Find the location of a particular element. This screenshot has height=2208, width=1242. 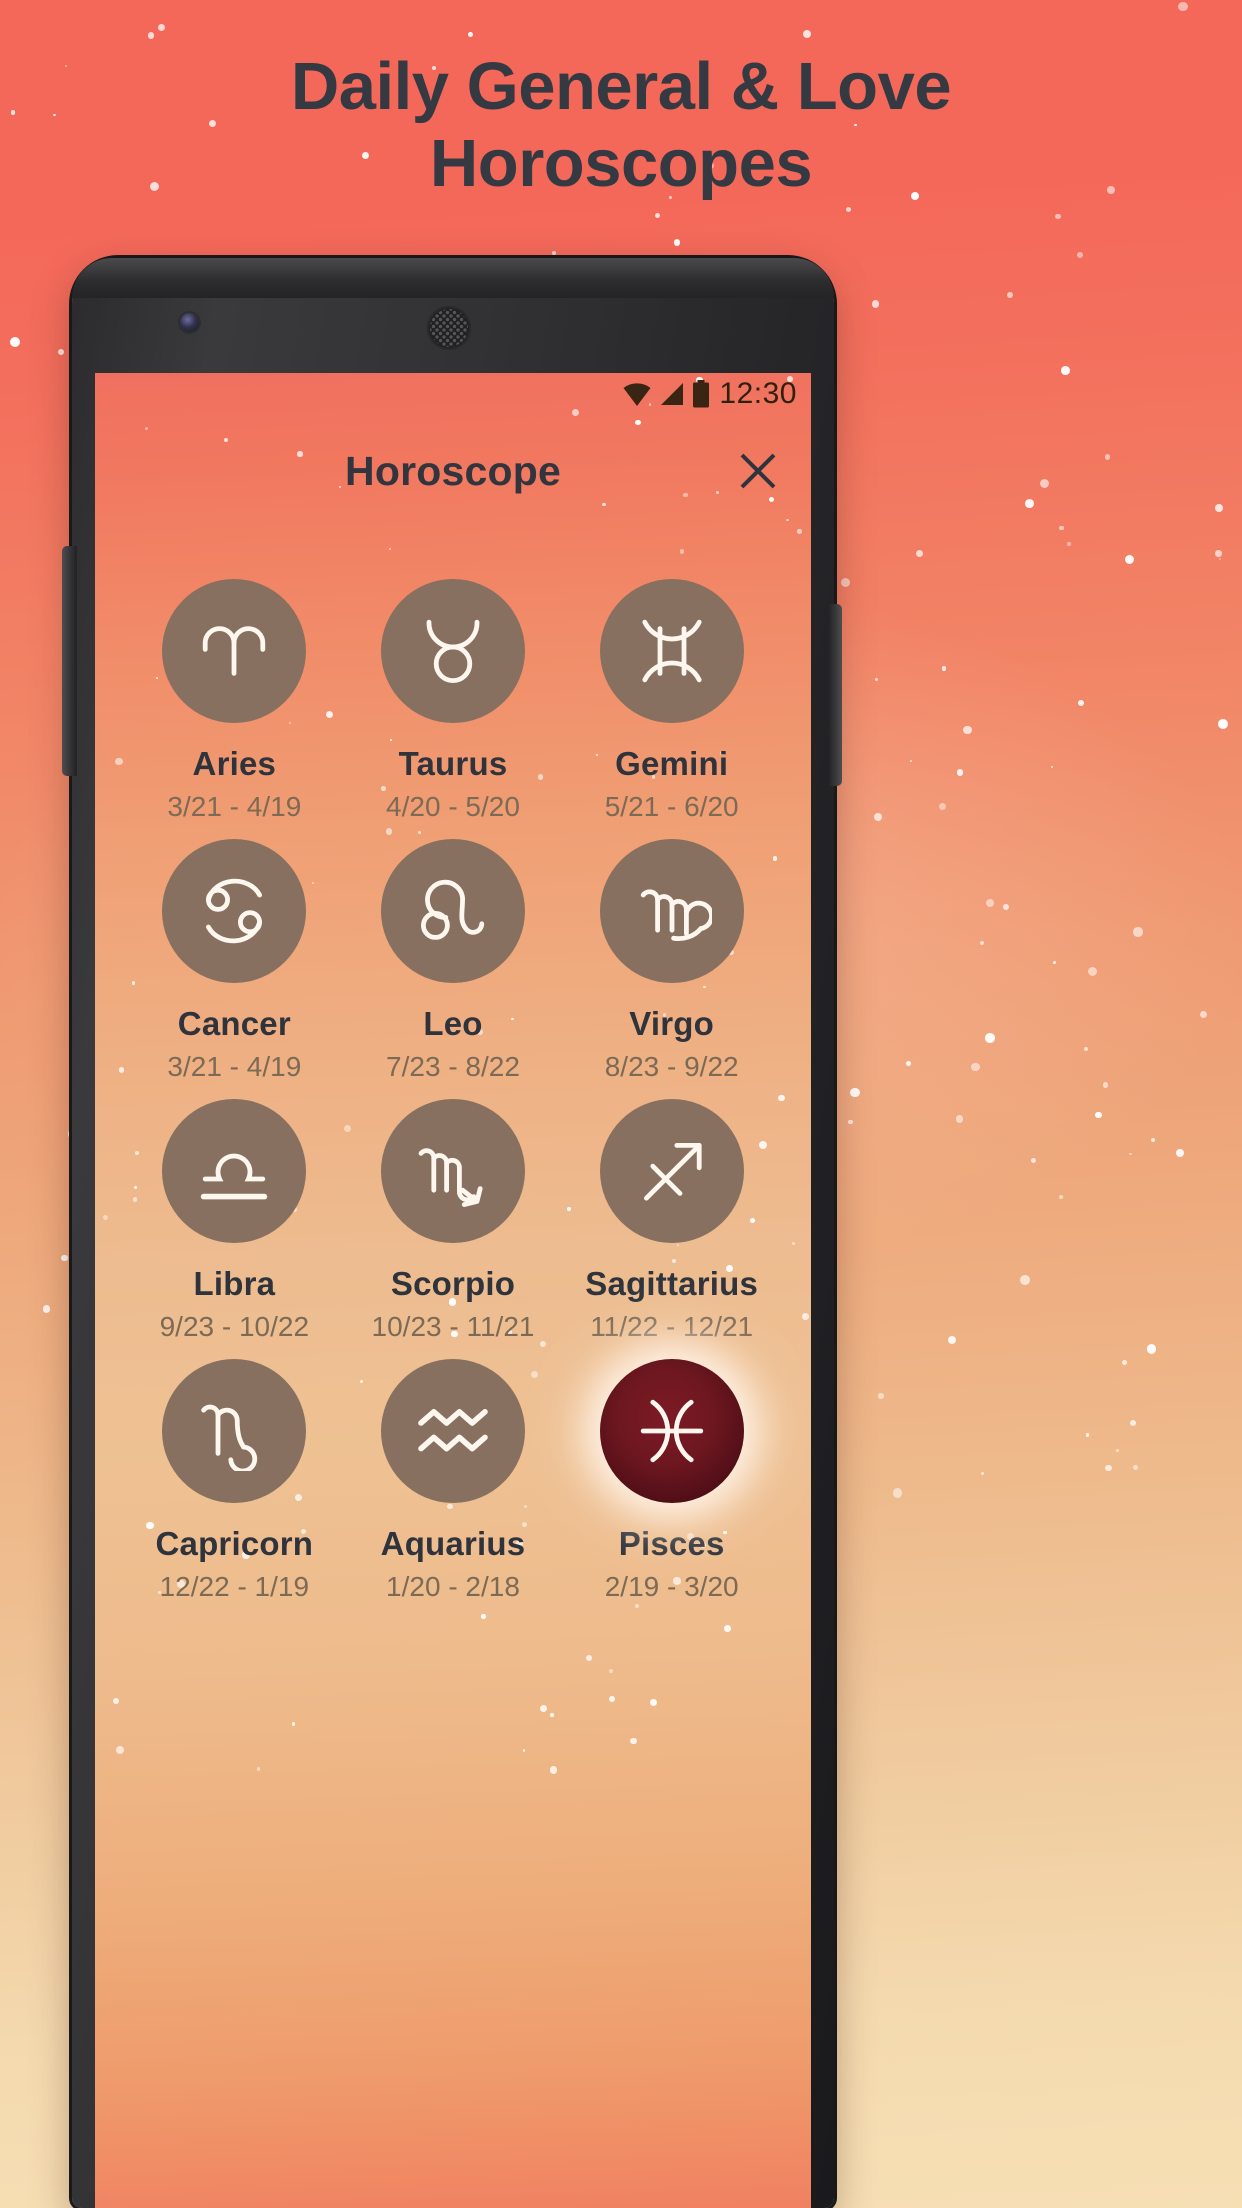

zodiac-circle-capricorn is located at coordinates (234, 1431).